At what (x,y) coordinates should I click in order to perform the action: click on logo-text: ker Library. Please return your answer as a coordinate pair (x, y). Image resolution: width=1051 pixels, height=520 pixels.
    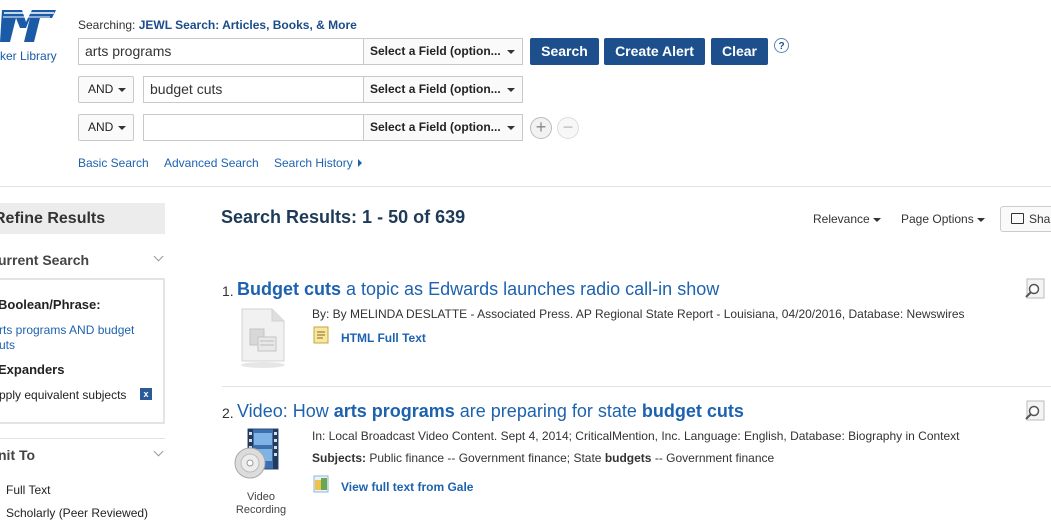
    Looking at the image, I should click on (28, 56).